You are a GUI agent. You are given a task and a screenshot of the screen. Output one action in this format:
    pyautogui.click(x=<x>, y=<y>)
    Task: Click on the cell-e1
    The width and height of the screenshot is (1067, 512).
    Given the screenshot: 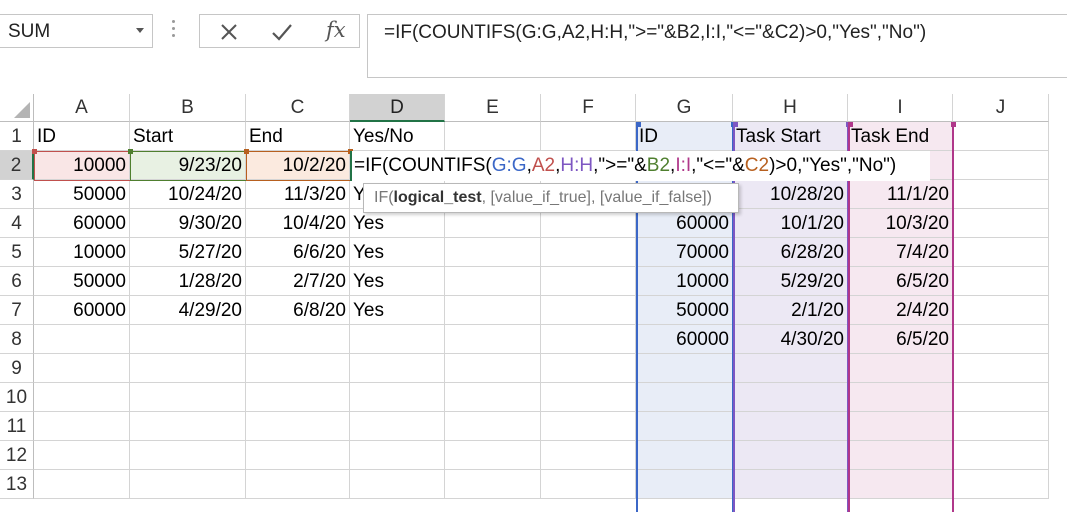 What is the action you would take?
    pyautogui.click(x=493, y=136)
    